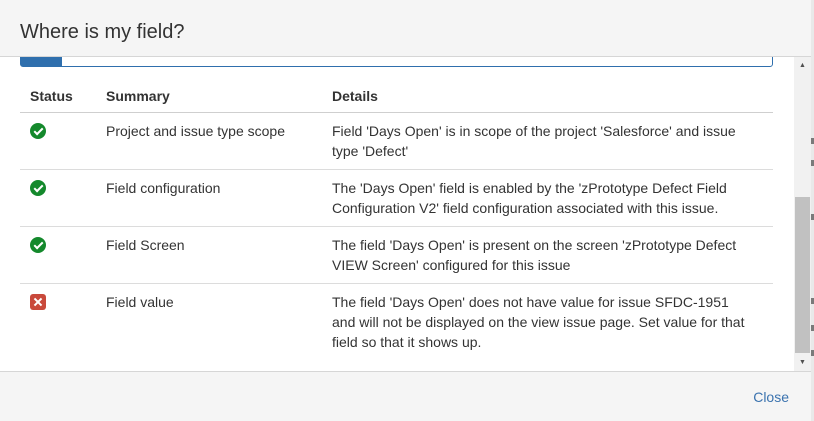 This screenshot has width=814, height=421. I want to click on summary-cell: Field value, so click(140, 301).